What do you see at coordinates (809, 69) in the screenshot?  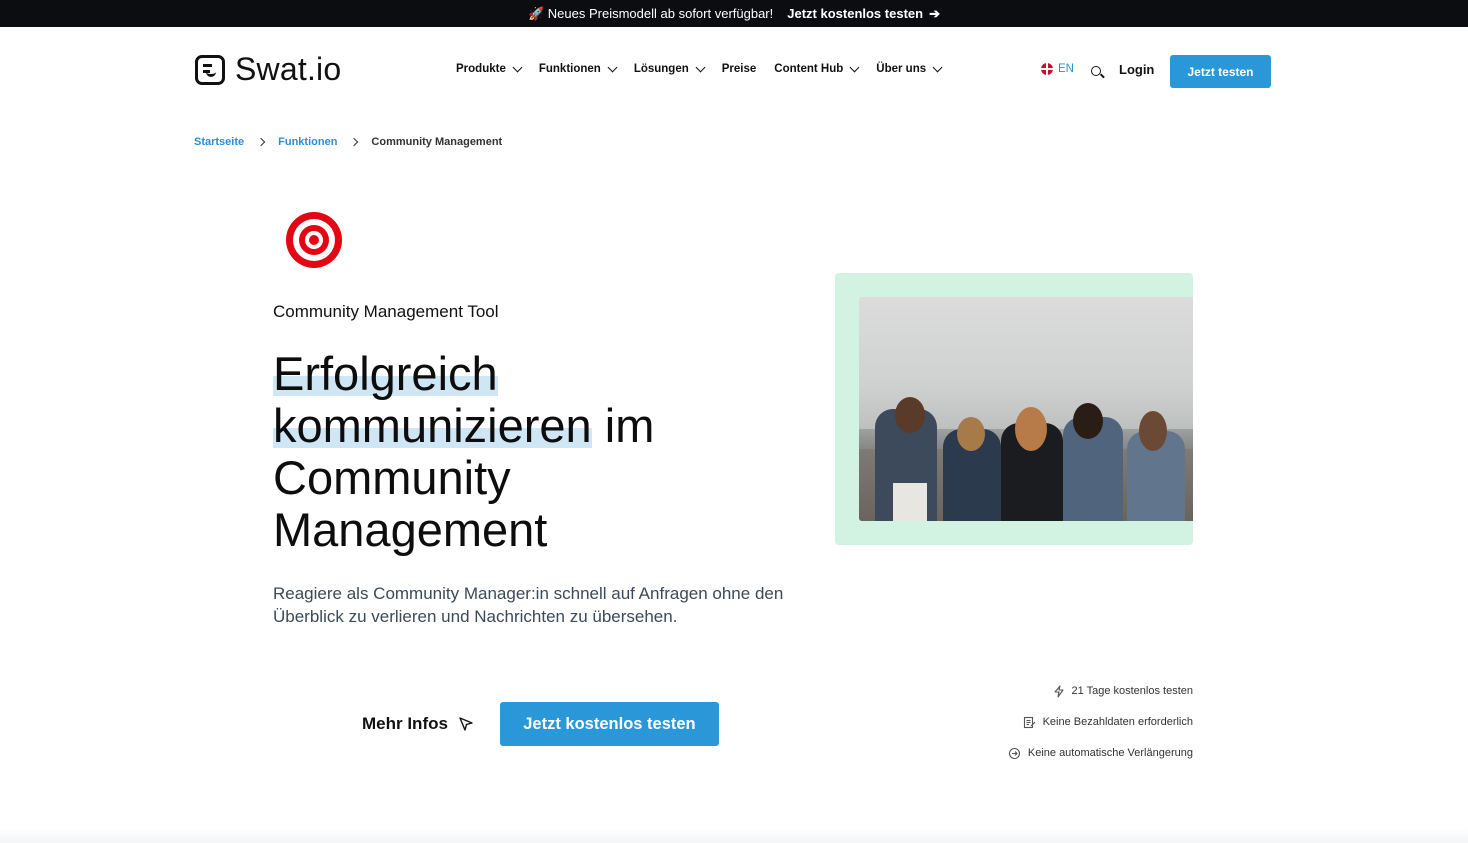 I see `nav-label: Content Hub` at bounding box center [809, 69].